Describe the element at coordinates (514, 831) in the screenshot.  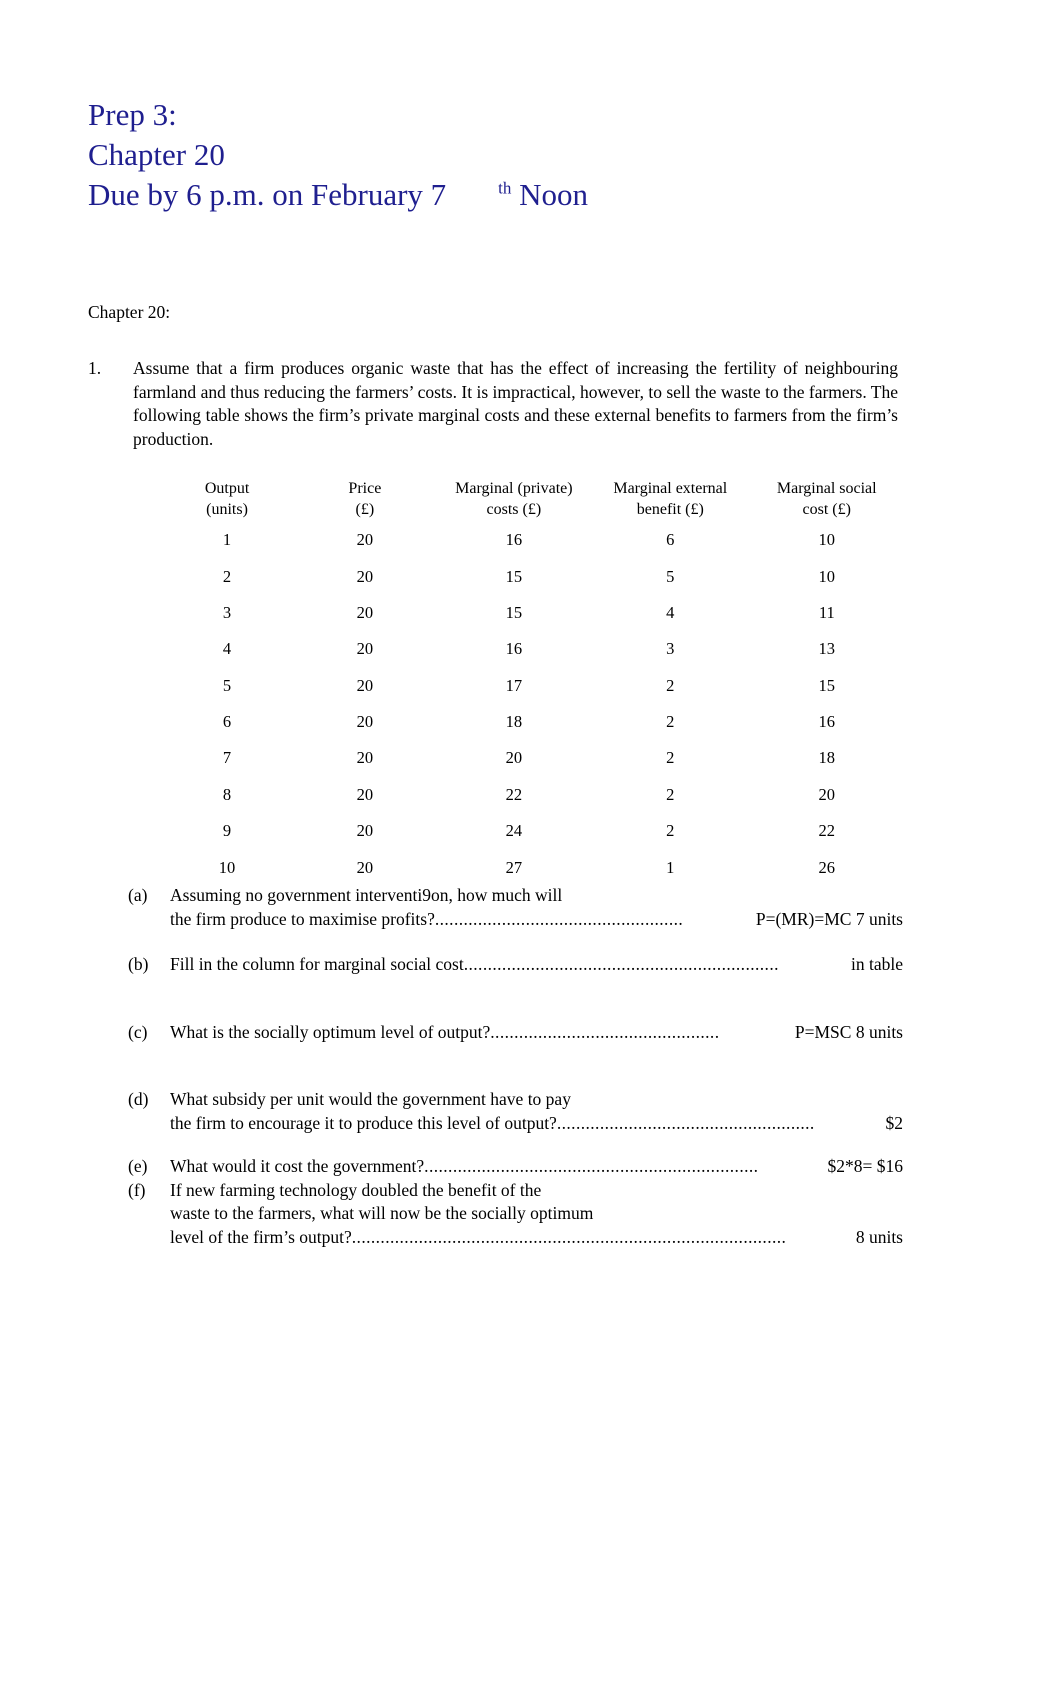
I see `cell-mpc: 24` at that location.